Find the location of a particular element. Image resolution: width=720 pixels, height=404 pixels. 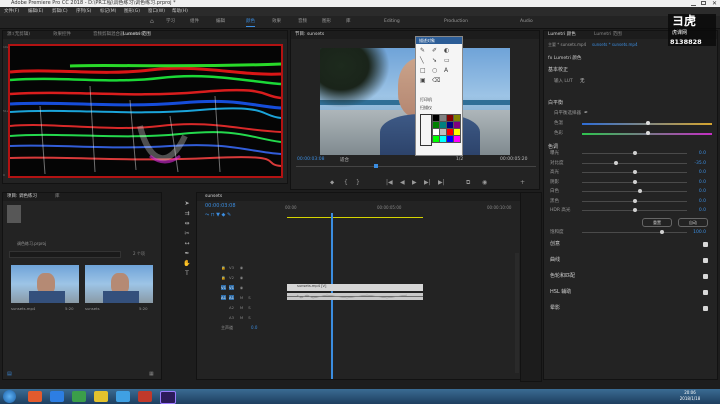

step-back-icon: ◀ is located at coordinates (402, 183).